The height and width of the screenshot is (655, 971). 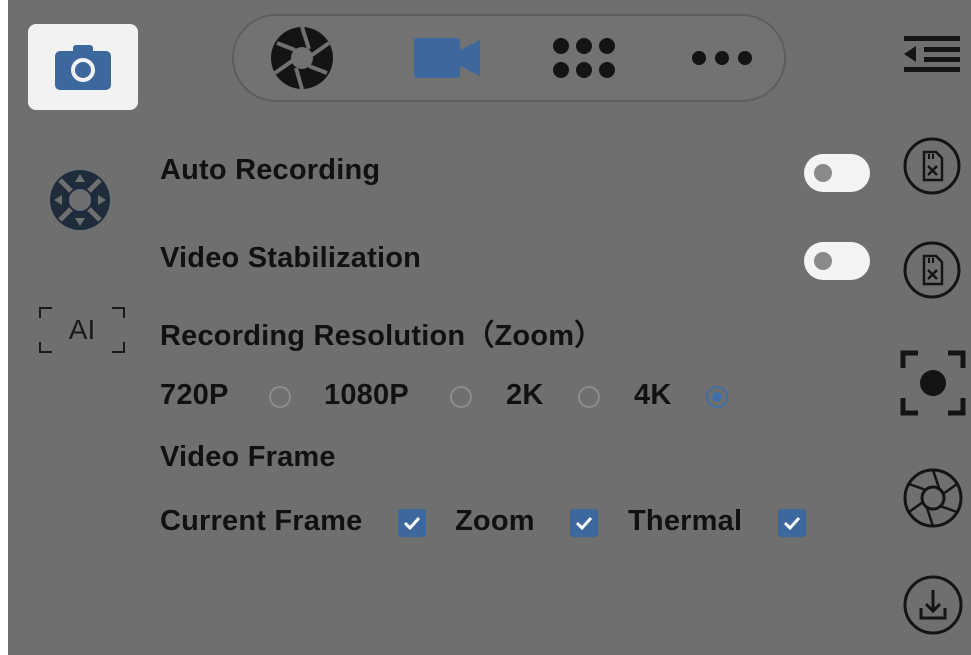 What do you see at coordinates (589, 397) in the screenshot?
I see `resolution-radio-2k` at bounding box center [589, 397].